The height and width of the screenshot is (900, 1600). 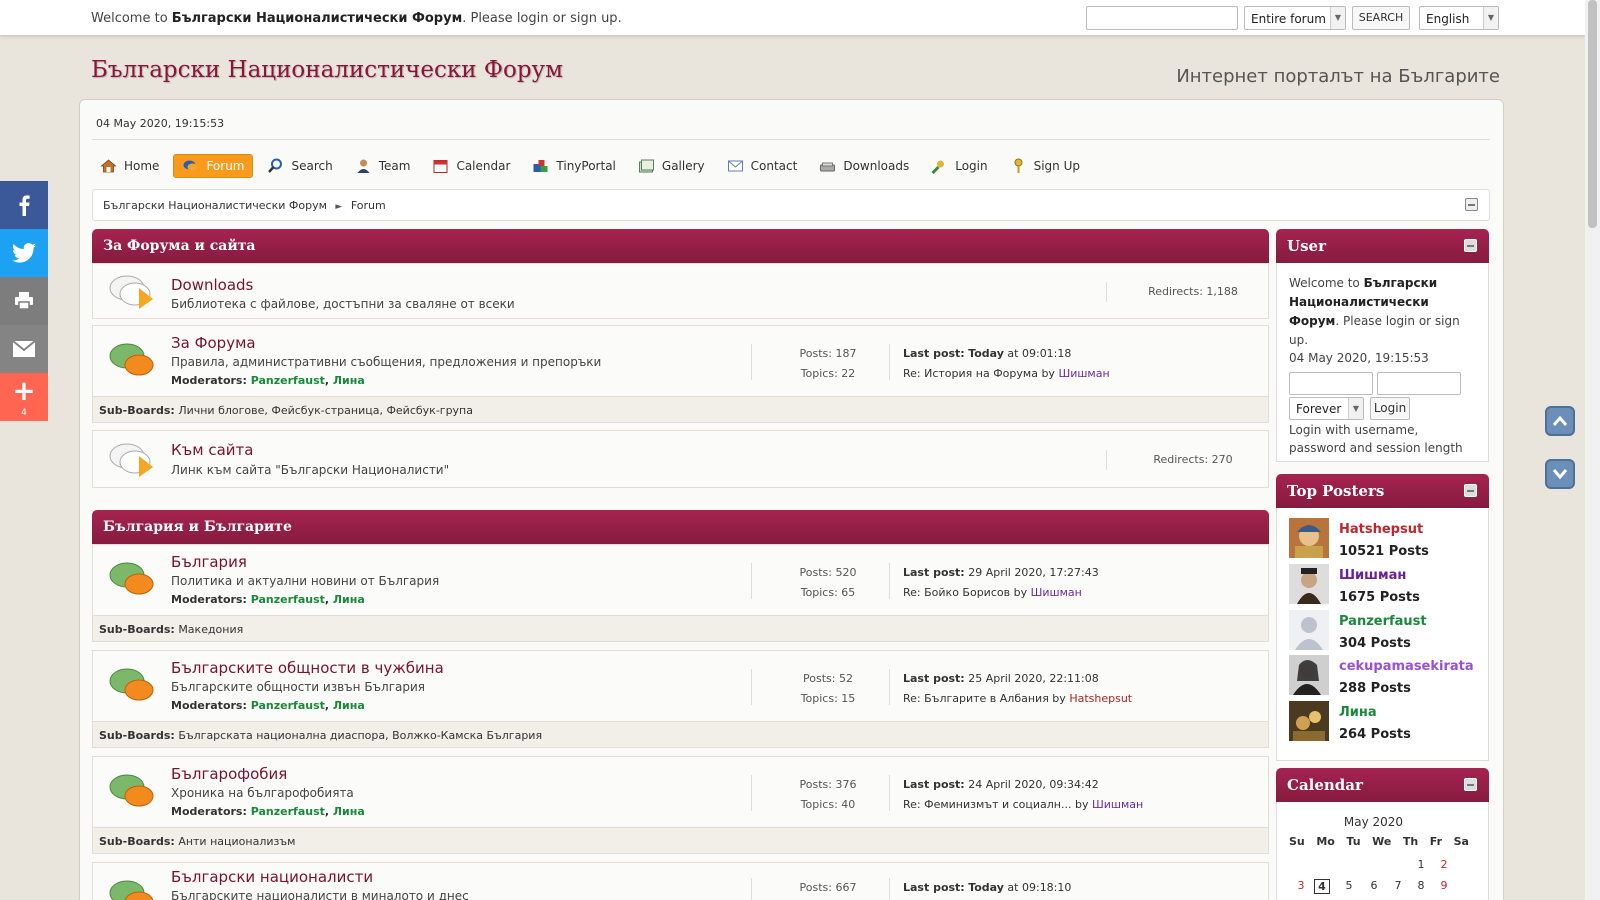 What do you see at coordinates (1372, 575) in the screenshot?
I see `poster-name-link: Шишман` at bounding box center [1372, 575].